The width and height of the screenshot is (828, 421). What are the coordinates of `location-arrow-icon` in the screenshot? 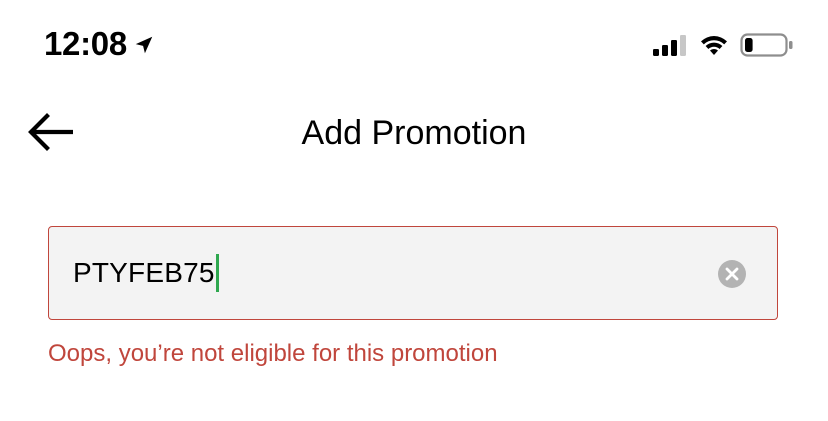 It's located at (144, 45).